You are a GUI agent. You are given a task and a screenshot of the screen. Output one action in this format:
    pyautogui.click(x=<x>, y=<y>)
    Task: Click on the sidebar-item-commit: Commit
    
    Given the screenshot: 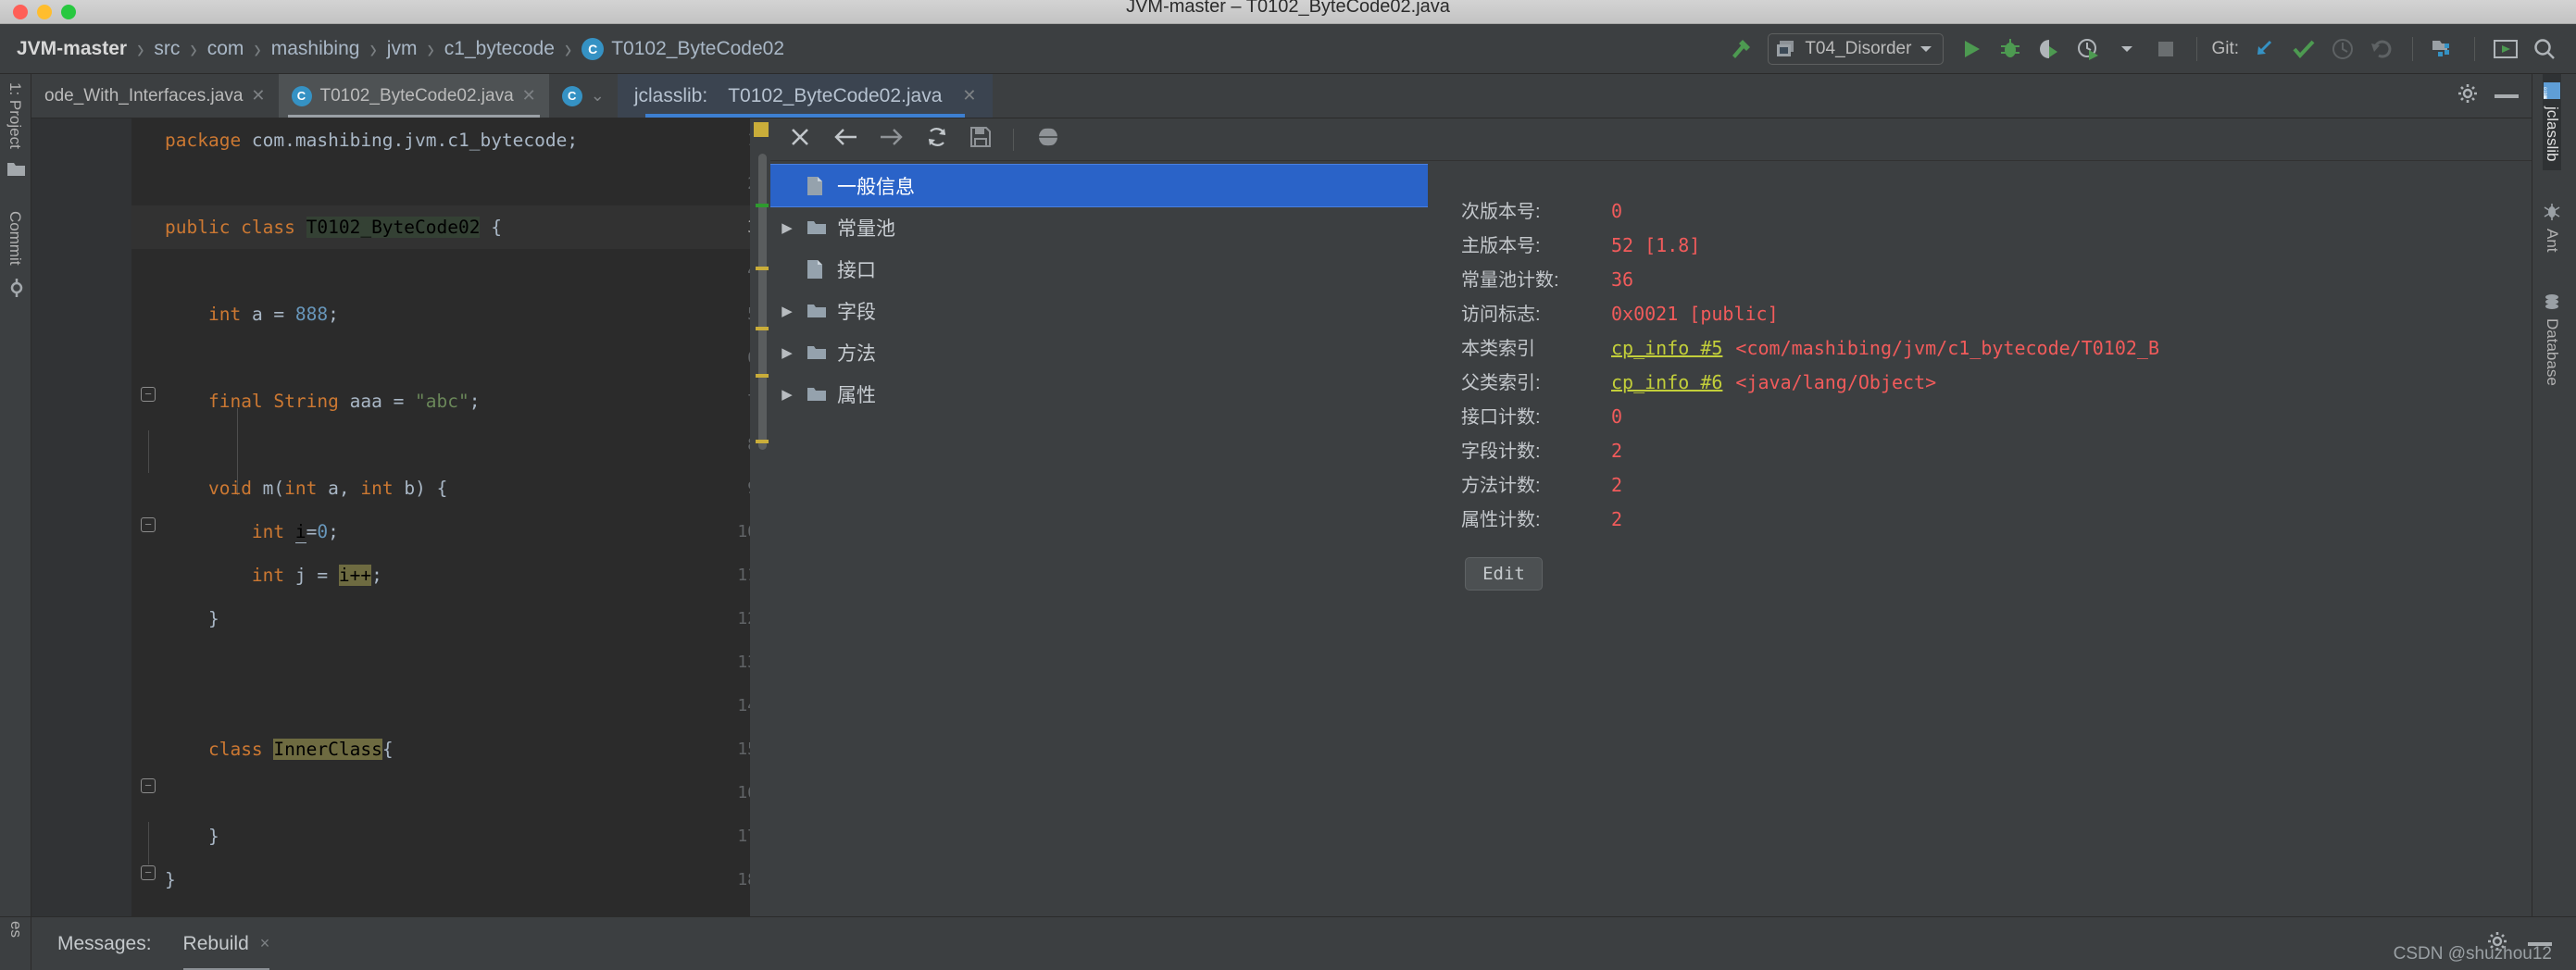 What is the action you would take?
    pyautogui.click(x=15, y=238)
    